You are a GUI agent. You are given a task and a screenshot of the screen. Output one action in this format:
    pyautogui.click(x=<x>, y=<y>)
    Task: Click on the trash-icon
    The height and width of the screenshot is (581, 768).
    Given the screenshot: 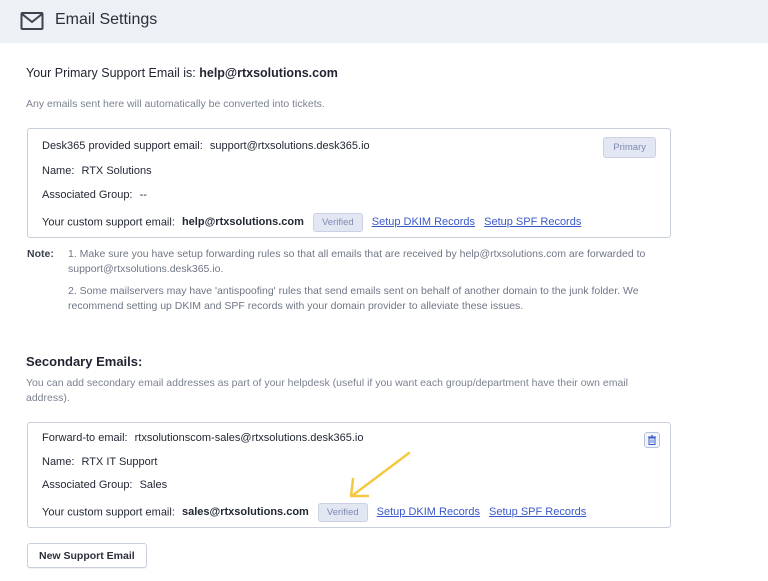 What is the action you would take?
    pyautogui.click(x=652, y=440)
    